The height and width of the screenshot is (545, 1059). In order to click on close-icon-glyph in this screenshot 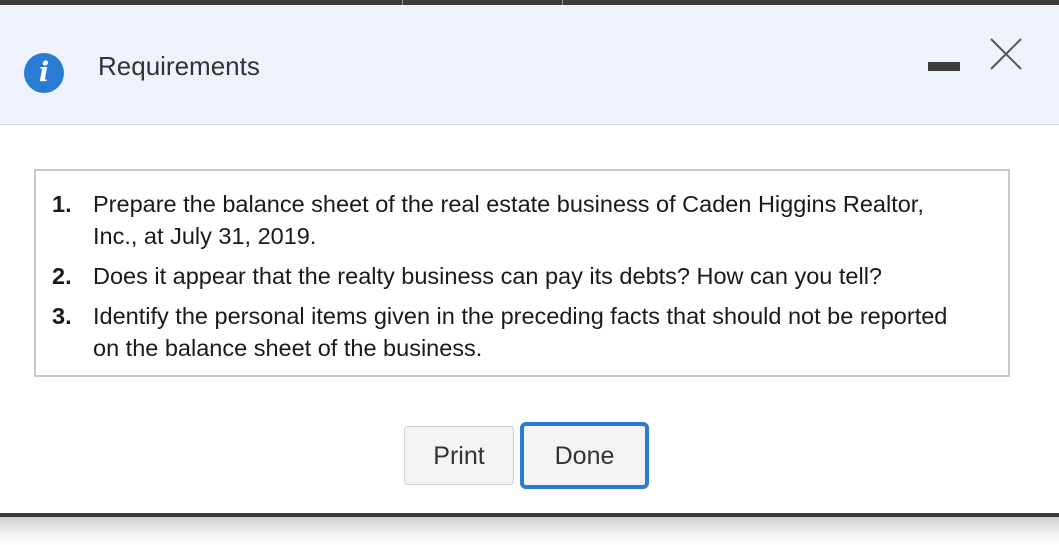, I will do `click(1006, 54)`.